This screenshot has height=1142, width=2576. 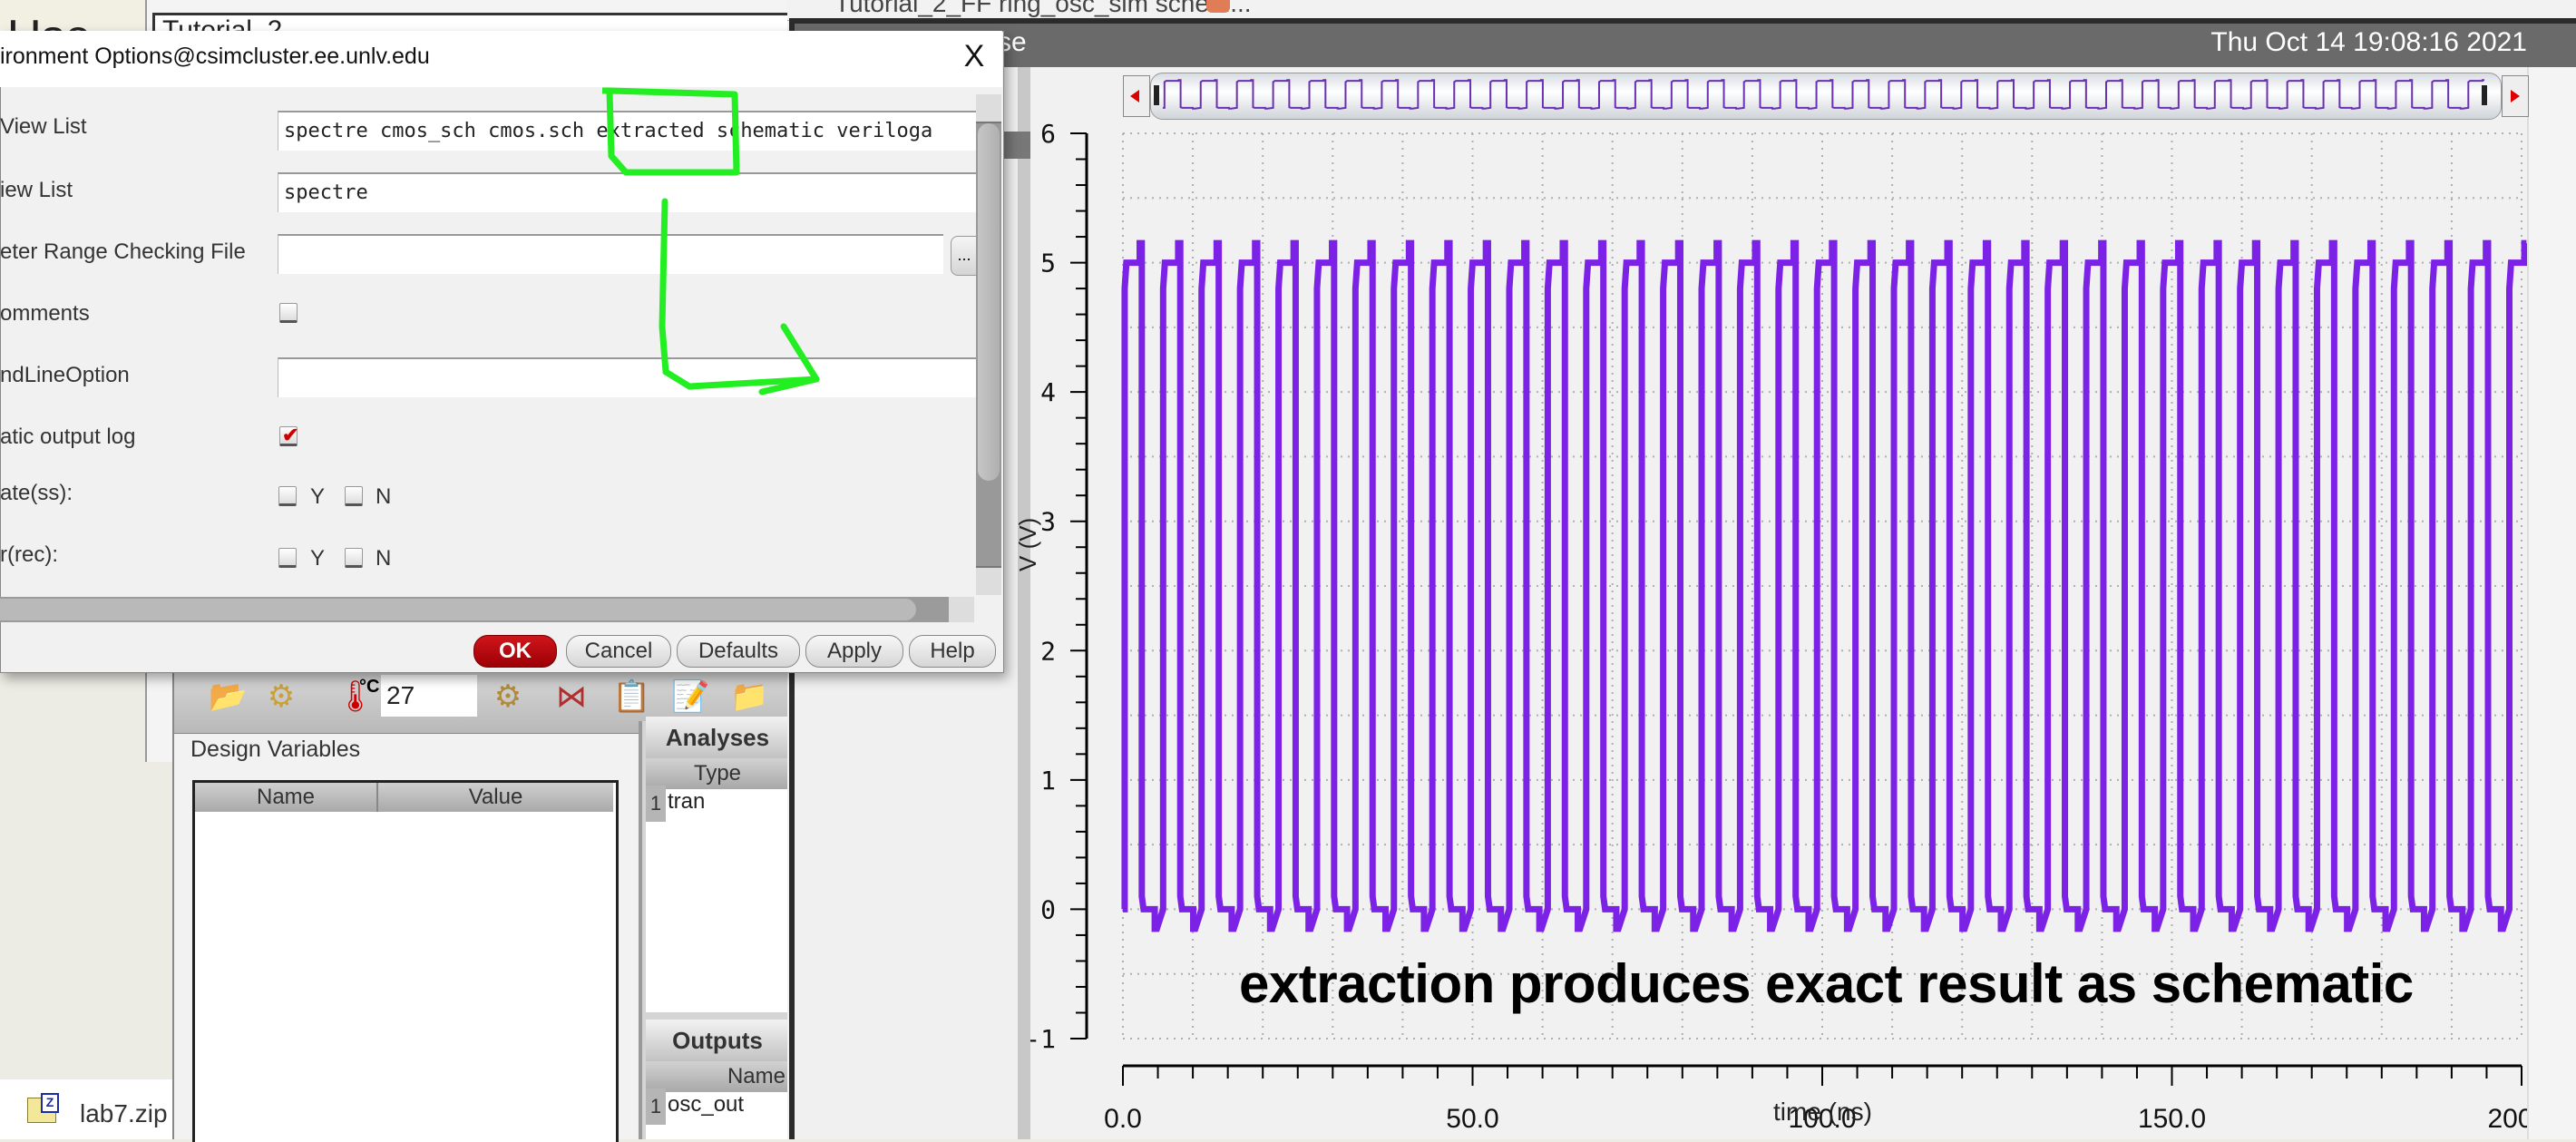 What do you see at coordinates (717, 1076) in the screenshot?
I see `outputs-column-name: Name` at bounding box center [717, 1076].